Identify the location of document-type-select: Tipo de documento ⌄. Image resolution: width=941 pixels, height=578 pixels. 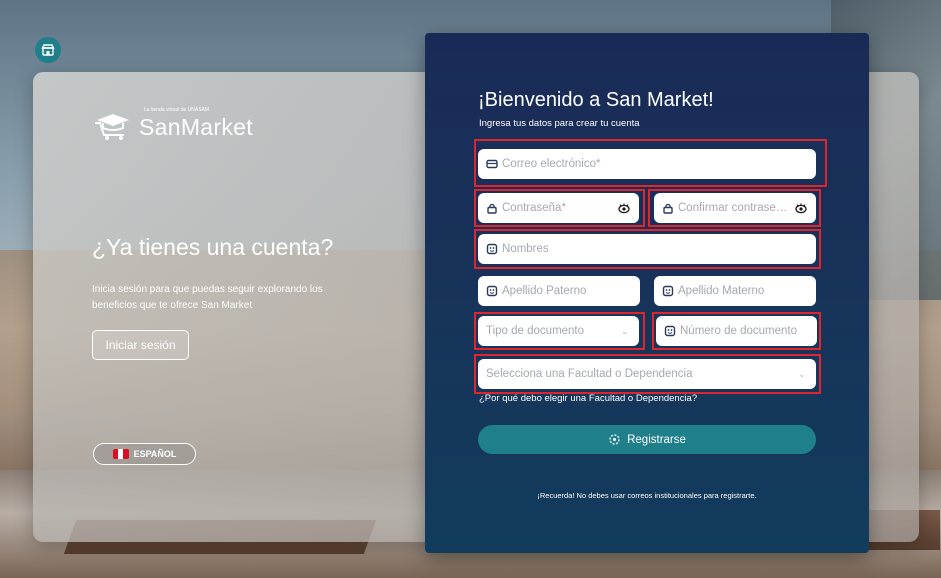
(558, 331).